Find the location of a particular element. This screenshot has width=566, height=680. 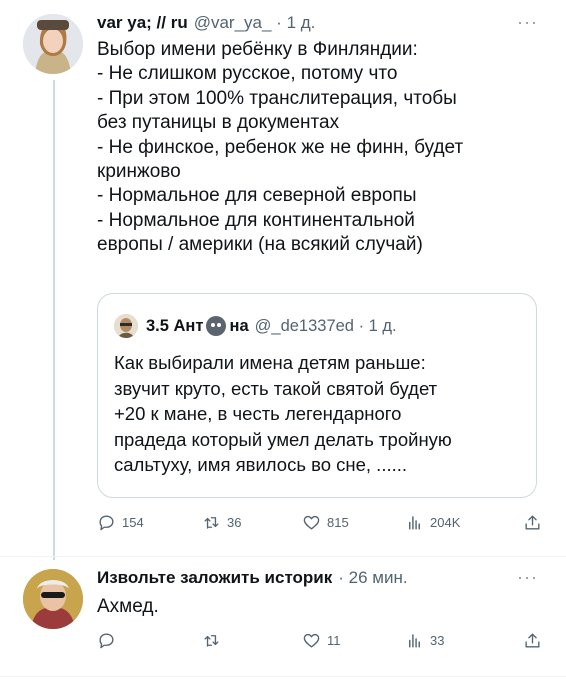

author-name: var ya; // ru is located at coordinates (142, 23).